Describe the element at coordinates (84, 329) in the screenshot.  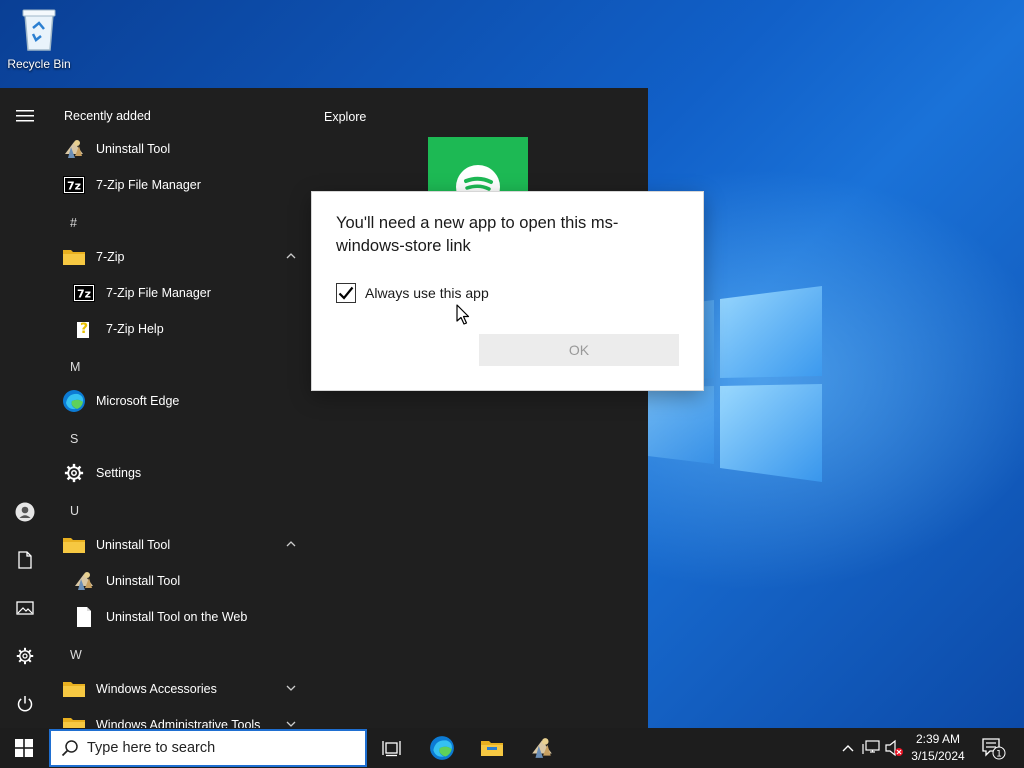
I see `help-icon: ?` at that location.